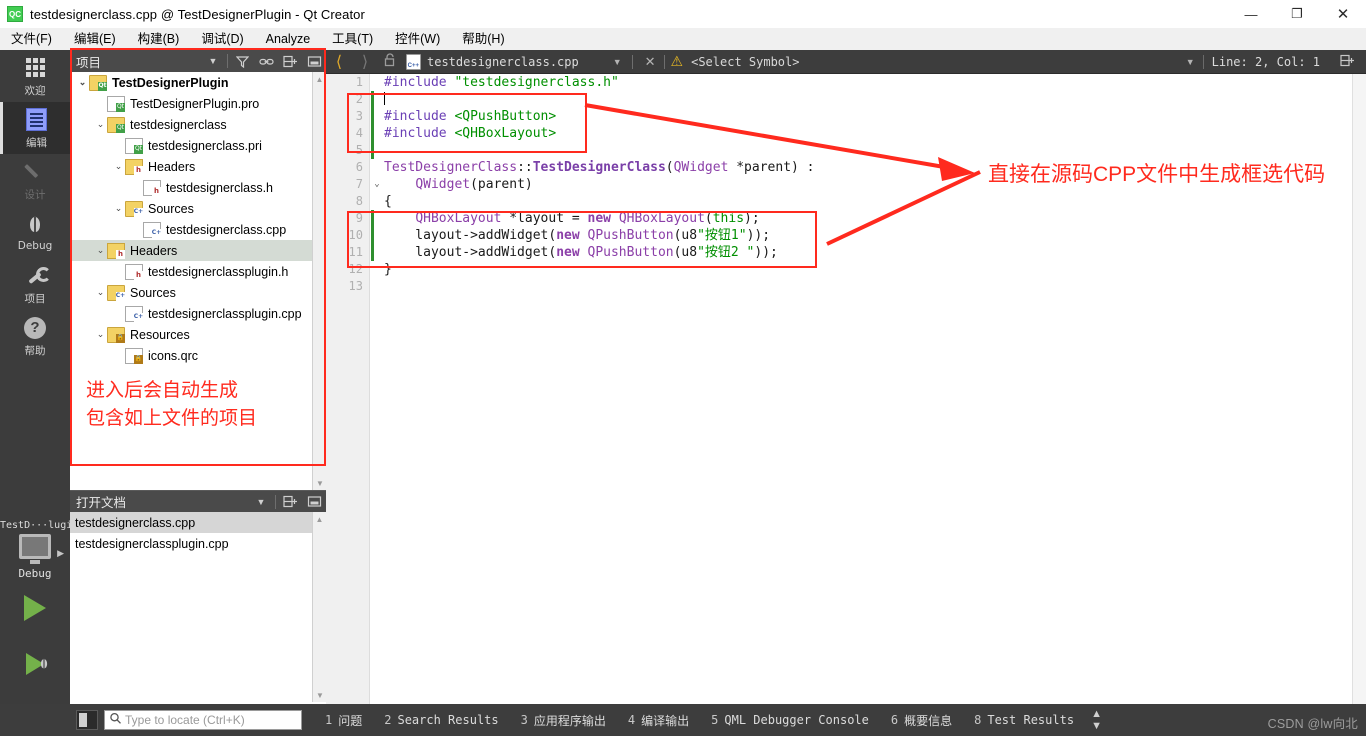 The width and height of the screenshot is (1366, 736). What do you see at coordinates (203, 720) in the screenshot?
I see `locator-input: Type to locate (Ctrl+K)` at bounding box center [203, 720].